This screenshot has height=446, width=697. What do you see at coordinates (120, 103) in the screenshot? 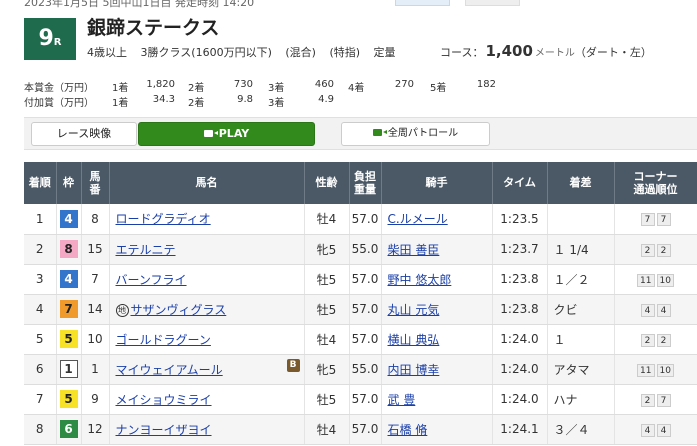
I see `prize-extra-place-1: 1着` at bounding box center [120, 103].